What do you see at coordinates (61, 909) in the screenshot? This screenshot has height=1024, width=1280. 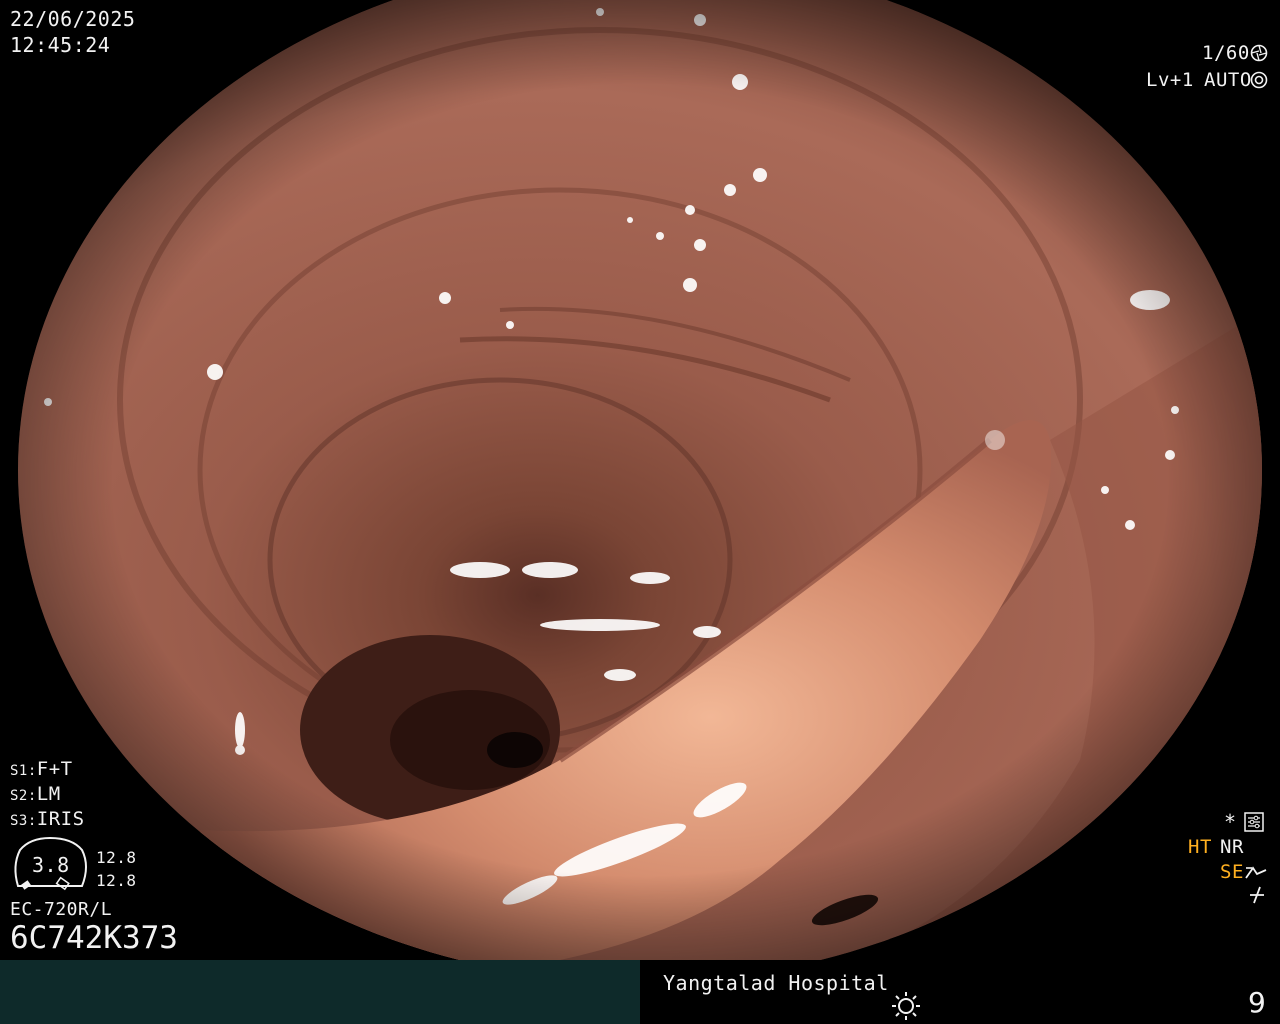 I see `scope-model: EC-720R/L` at bounding box center [61, 909].